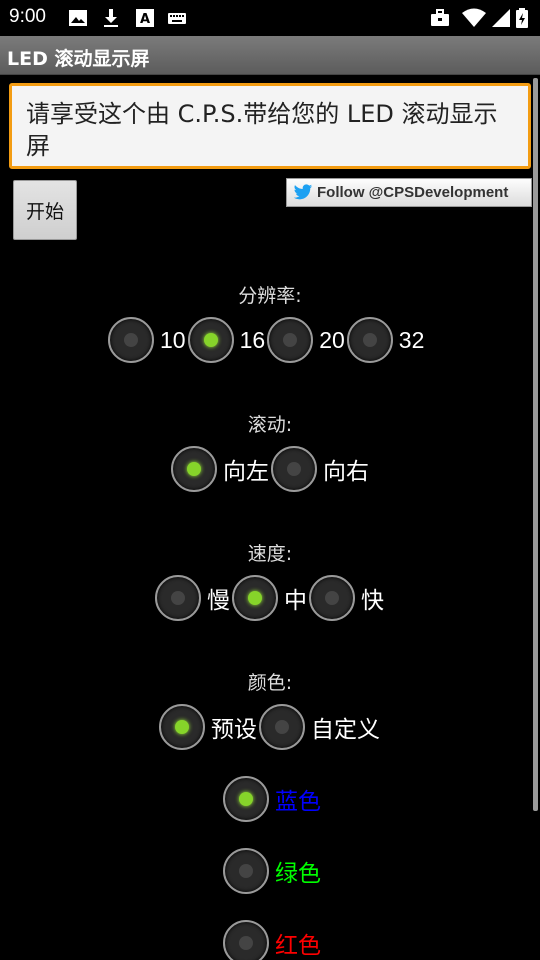  What do you see at coordinates (346, 471) in the screenshot?
I see `scroll-option-label: 向右` at bounding box center [346, 471].